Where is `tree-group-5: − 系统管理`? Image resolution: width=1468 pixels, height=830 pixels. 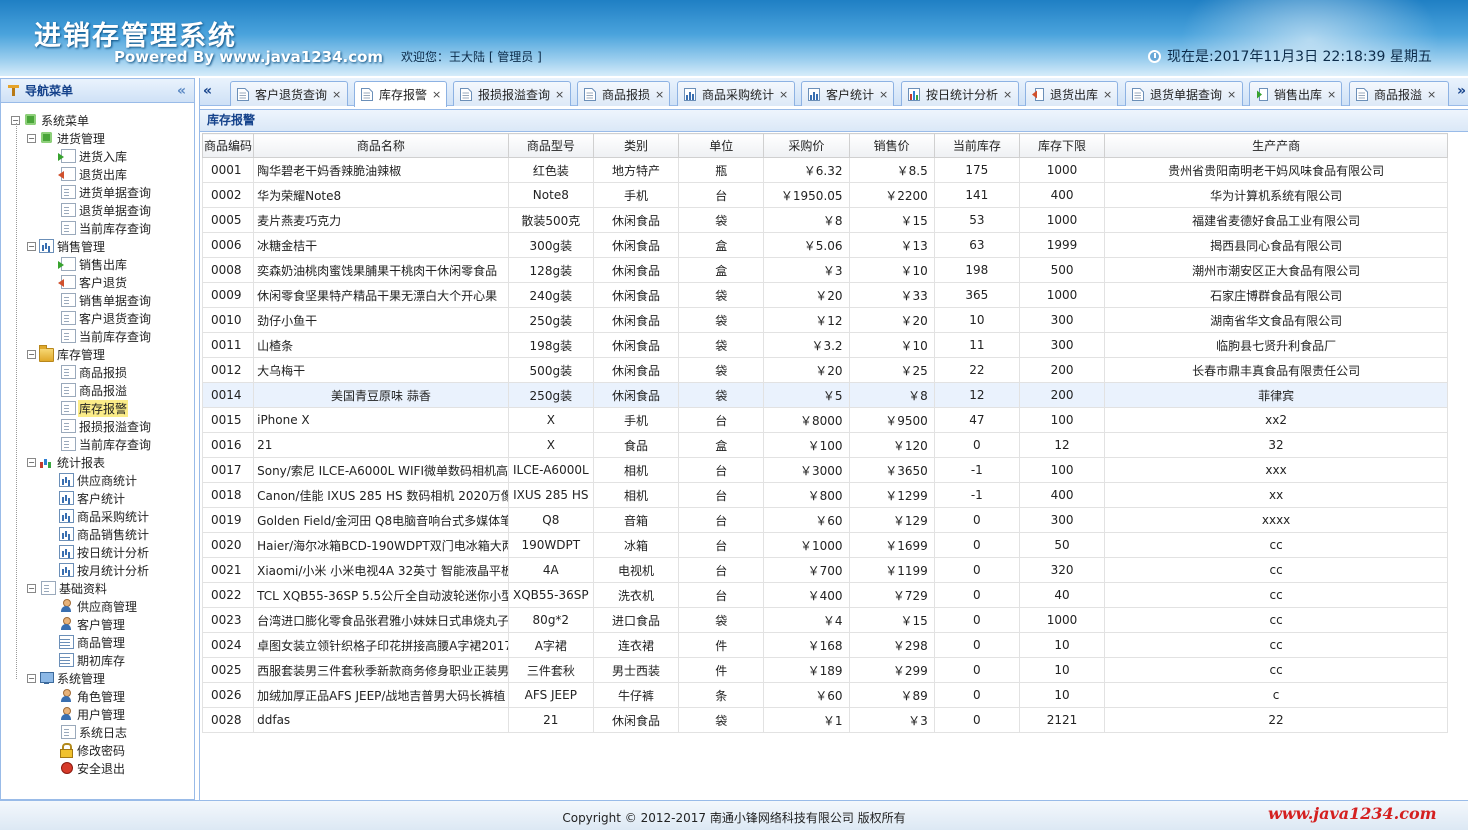 tree-group-5: − 系统管理 is located at coordinates (97, 678).